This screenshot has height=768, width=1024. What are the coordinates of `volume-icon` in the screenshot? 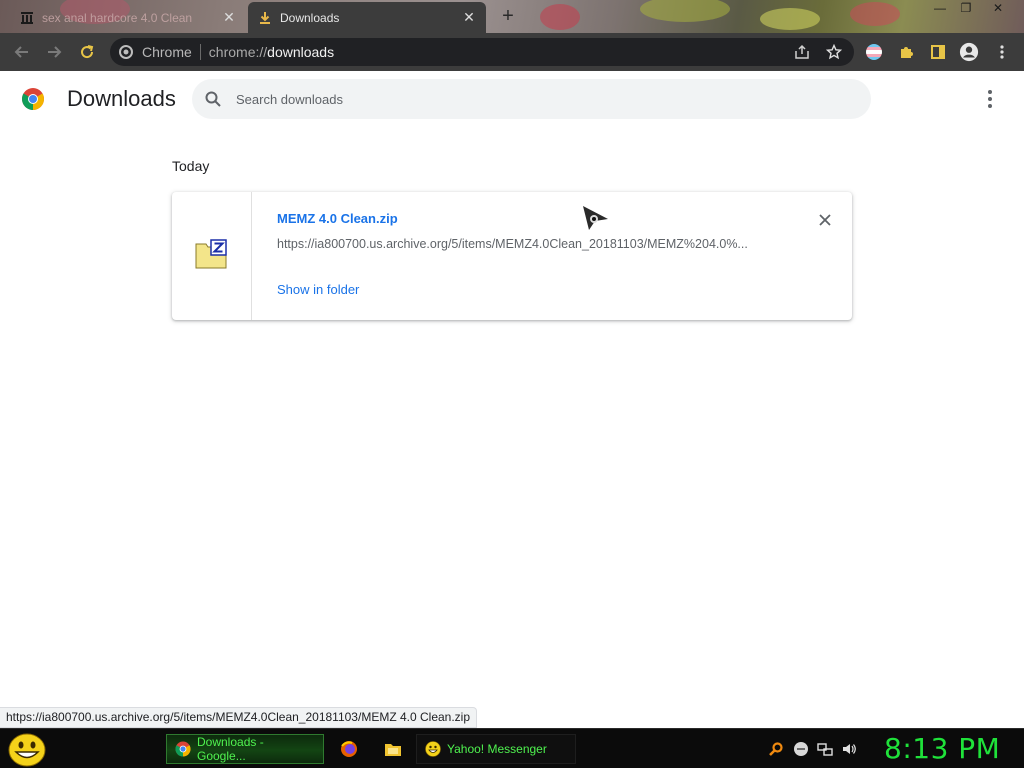 It's located at (849, 749).